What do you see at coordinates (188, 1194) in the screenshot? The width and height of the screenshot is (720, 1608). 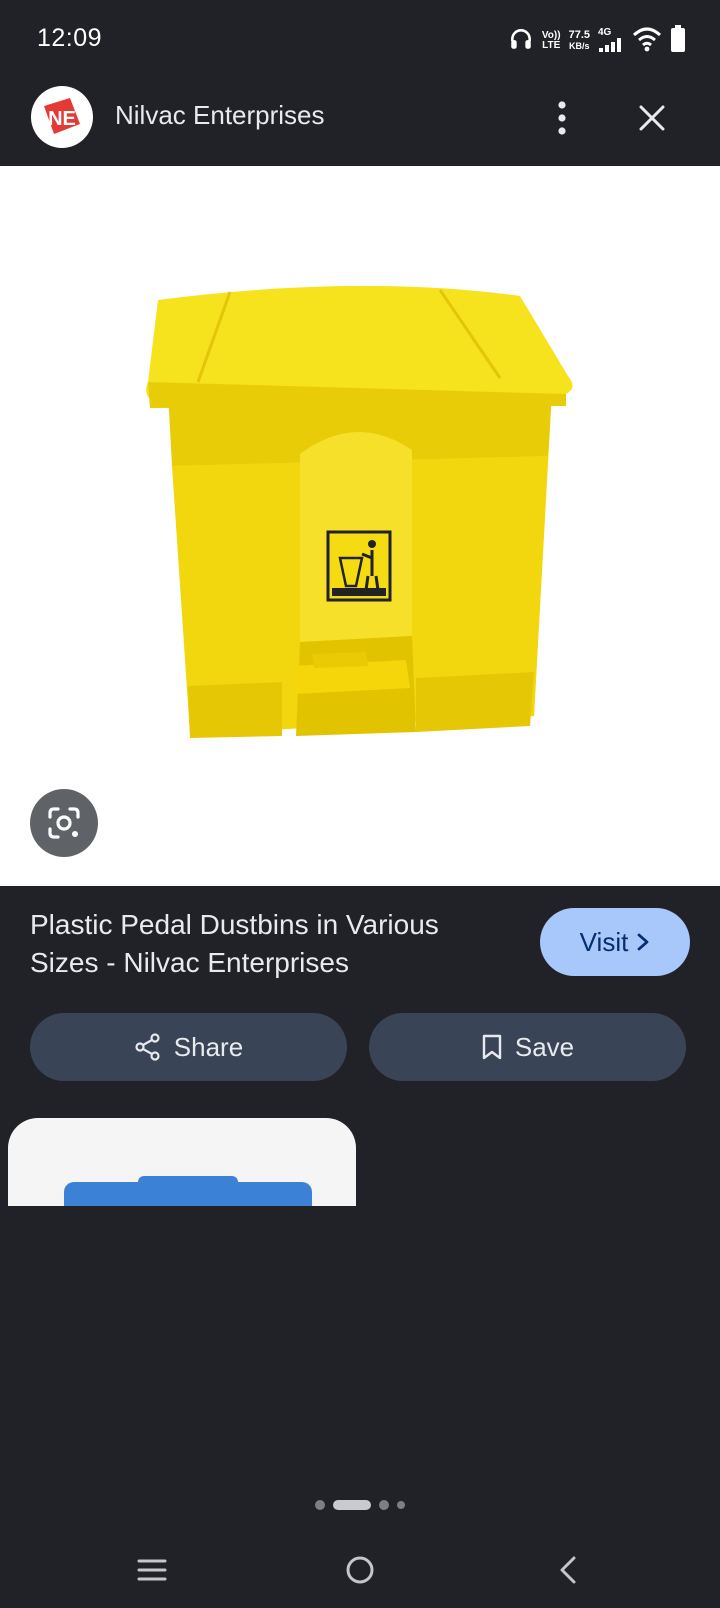 I see `blue-bin-lid` at bounding box center [188, 1194].